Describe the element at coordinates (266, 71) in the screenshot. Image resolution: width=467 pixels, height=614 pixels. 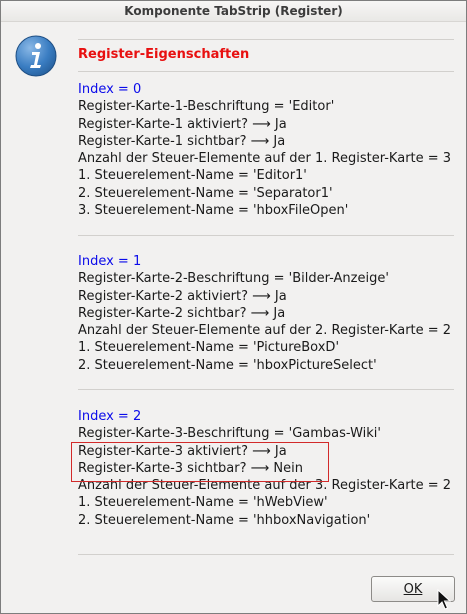
I see `separator-heading` at that location.